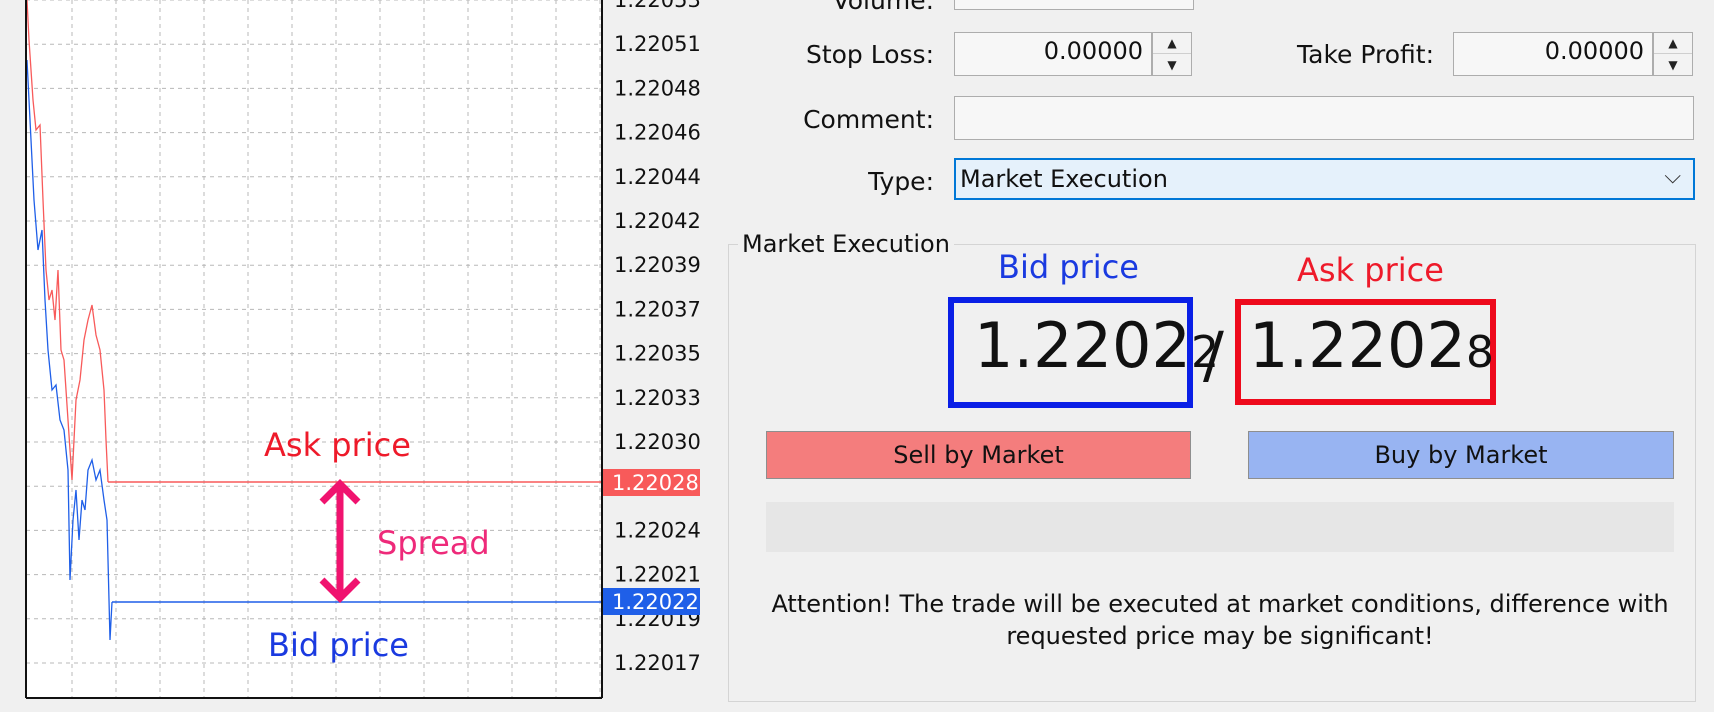  I want to click on volume-field, so click(1074, 5).